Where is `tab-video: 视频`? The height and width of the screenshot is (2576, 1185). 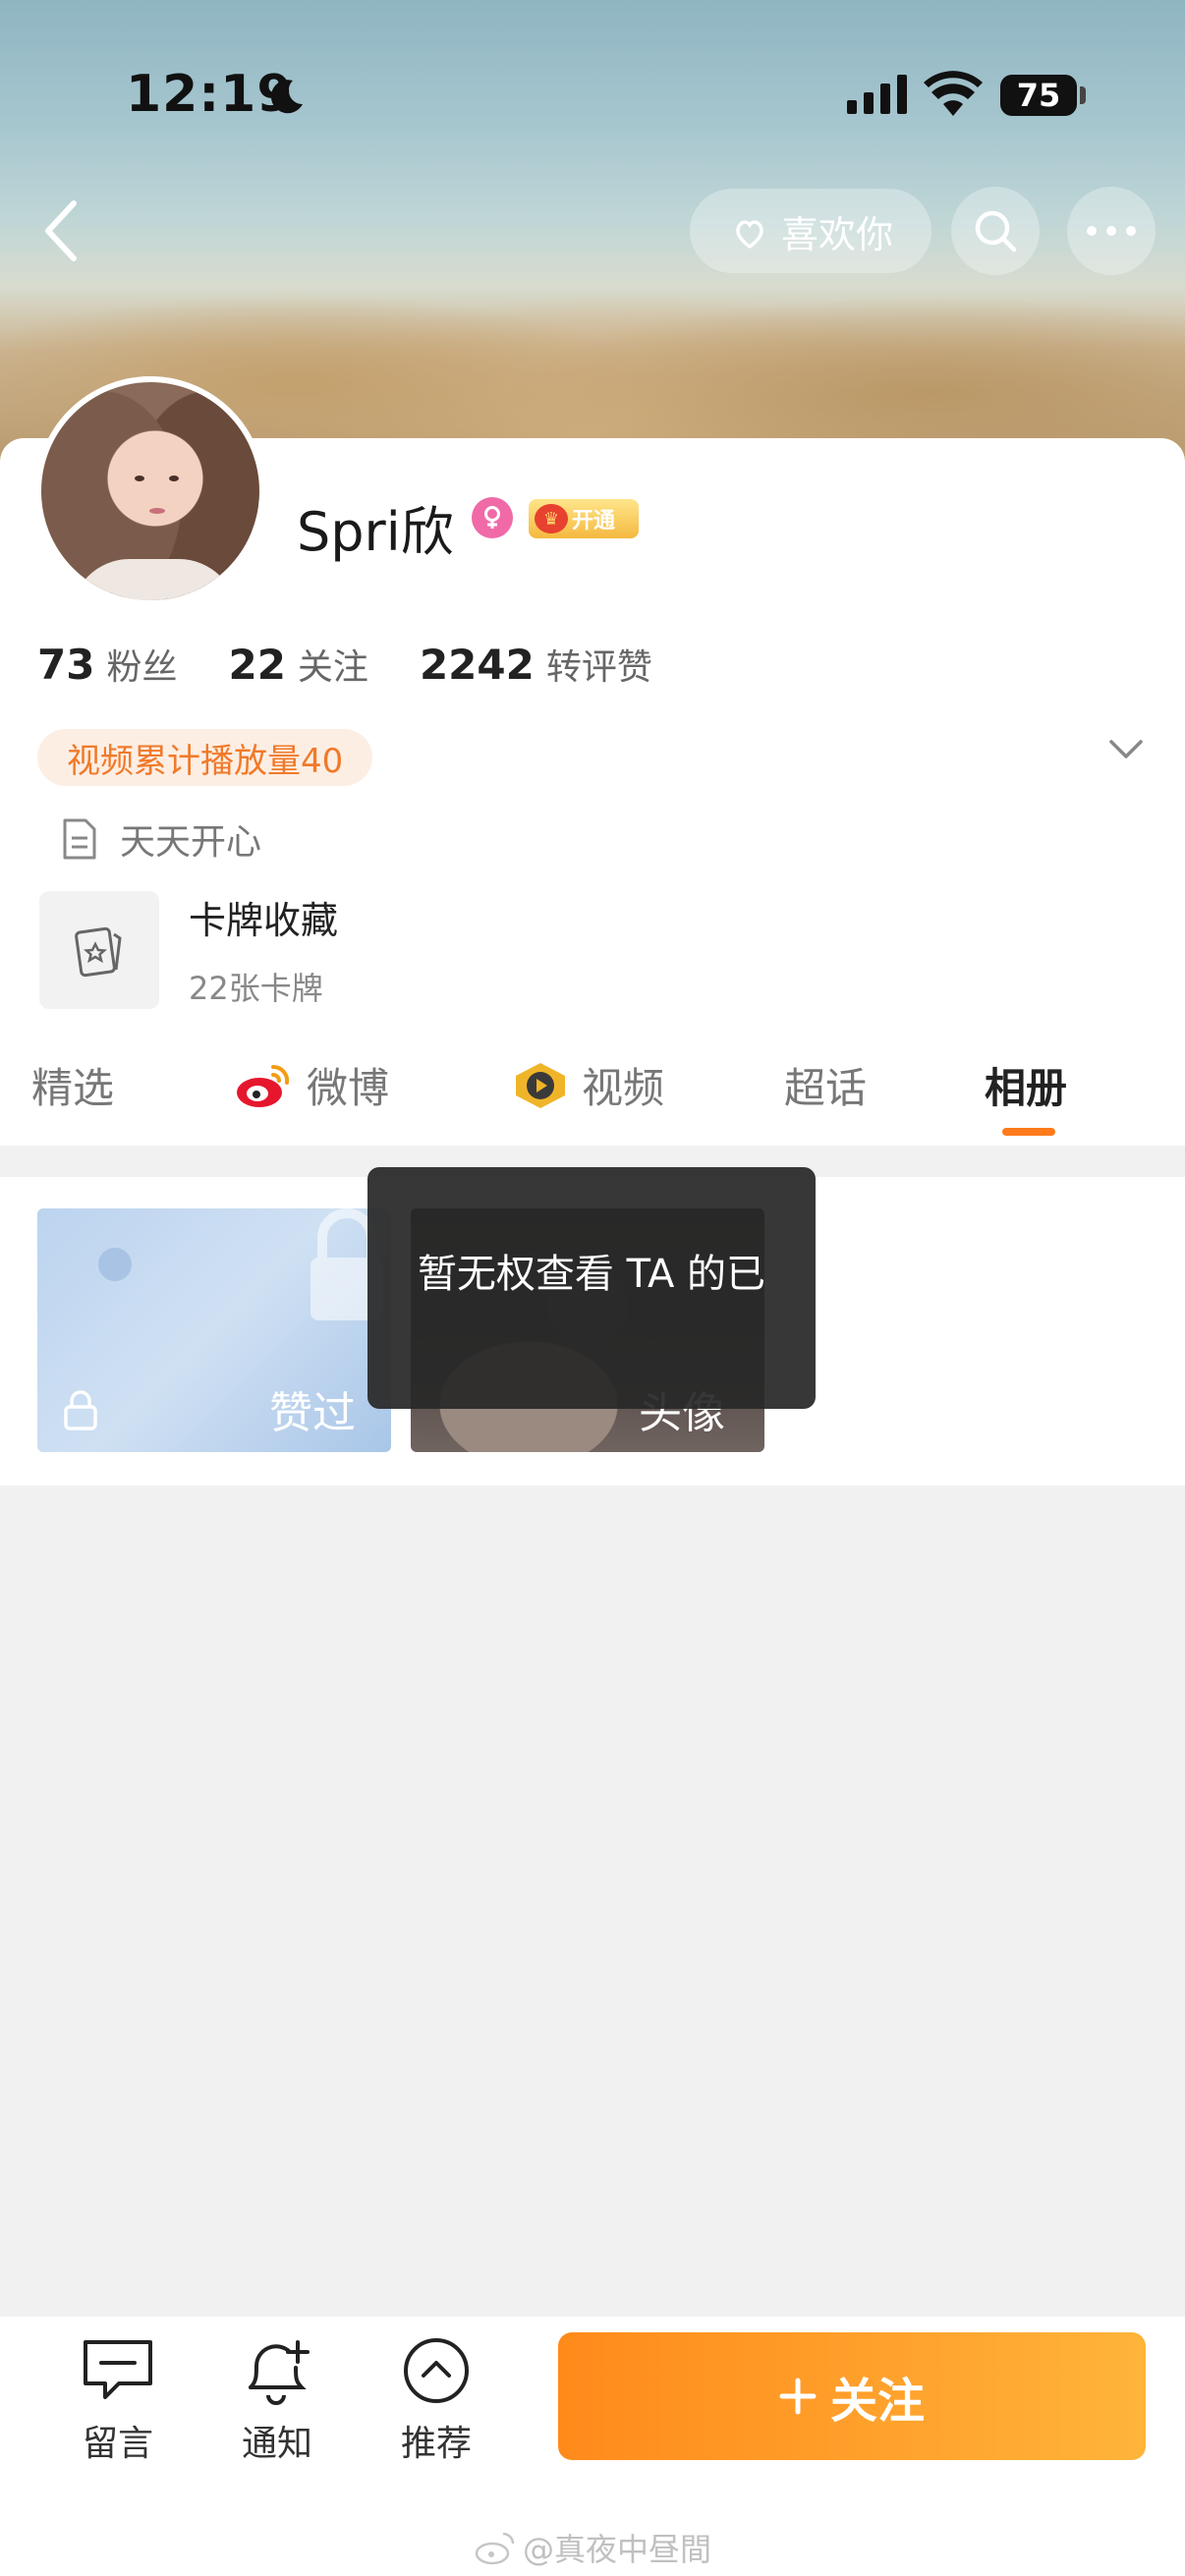
tab-video: 视频 is located at coordinates (589, 1085).